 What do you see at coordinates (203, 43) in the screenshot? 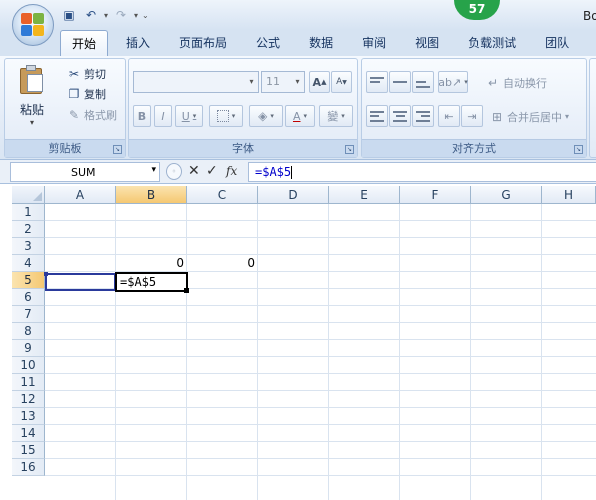
I see `tab-page-layout: 页面布局` at bounding box center [203, 43].